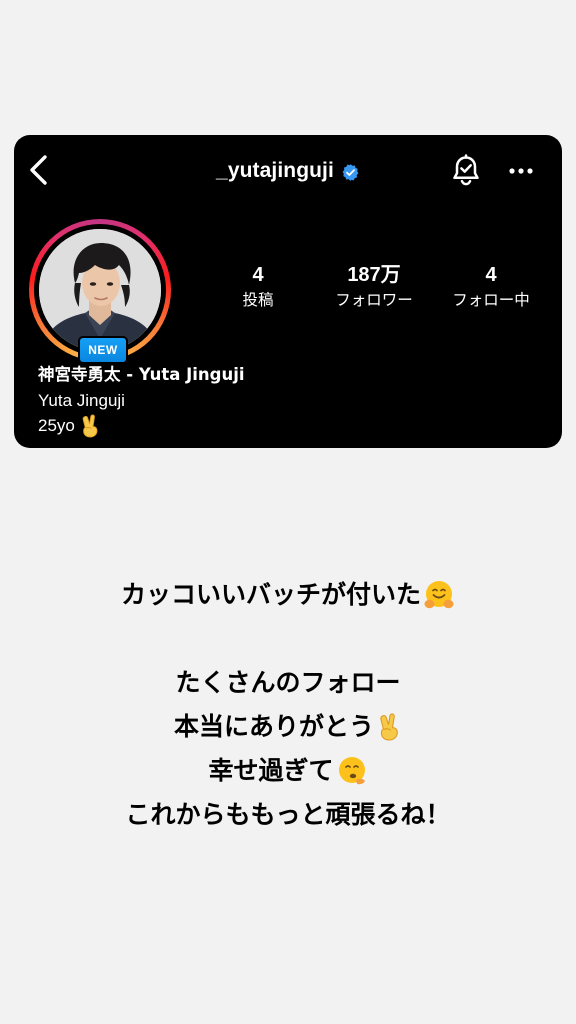  What do you see at coordinates (350, 172) in the screenshot?
I see `verified-badge-icon` at bounding box center [350, 172].